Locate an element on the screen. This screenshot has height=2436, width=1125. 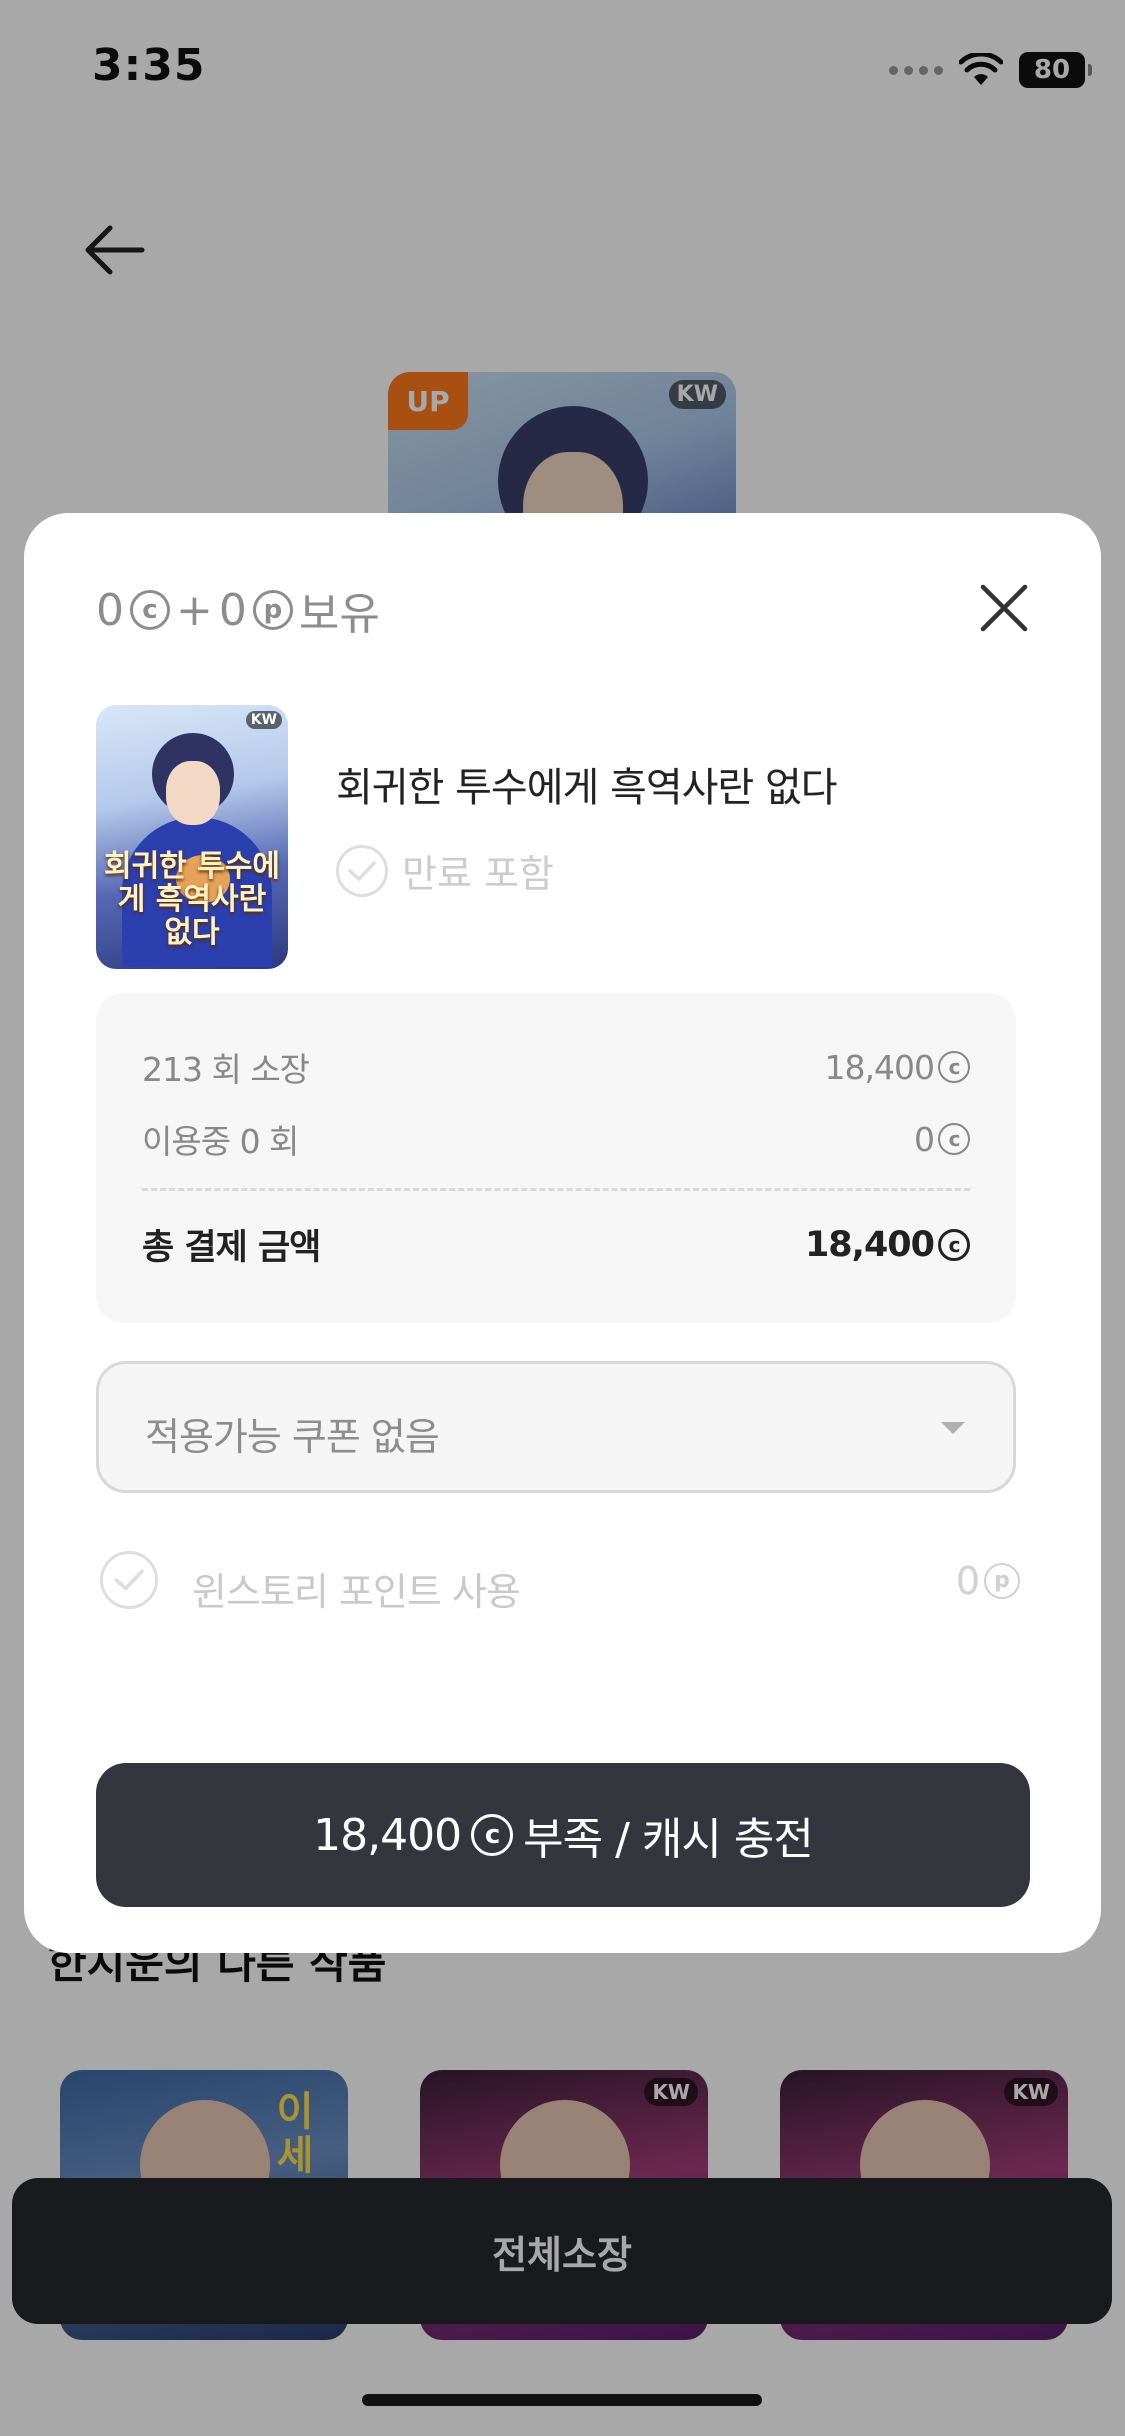
charge-cash-button: 18,400 c 부족 / 캐시 충전 is located at coordinates (563, 1835).